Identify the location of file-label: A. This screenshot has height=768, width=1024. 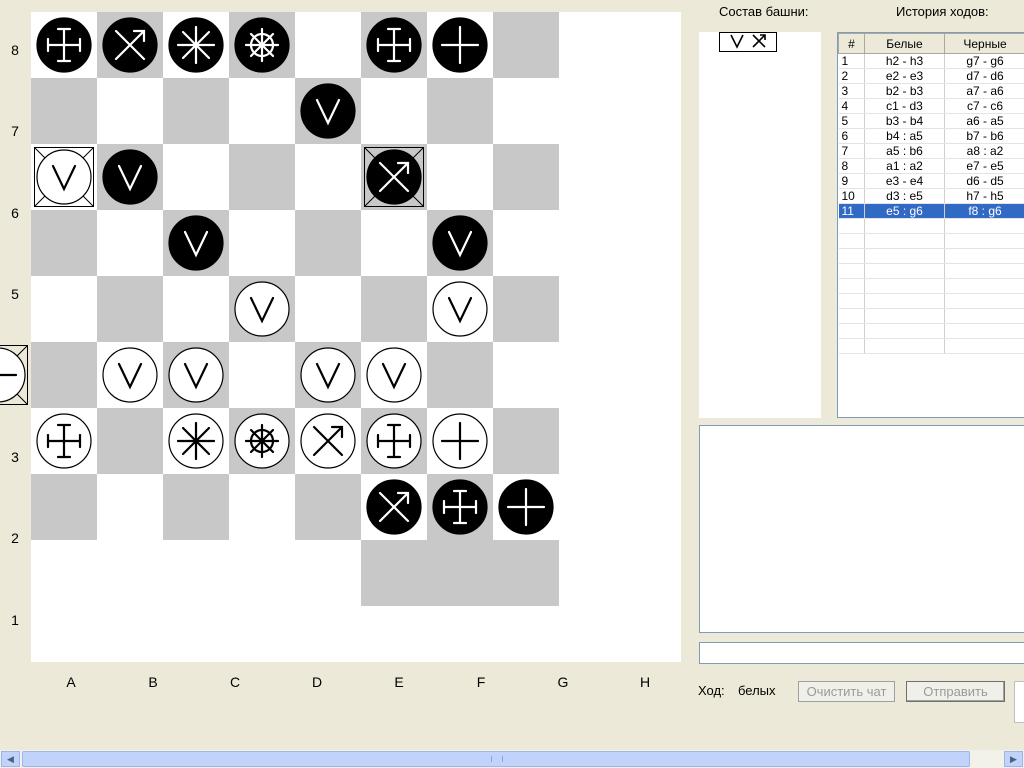
(71, 682).